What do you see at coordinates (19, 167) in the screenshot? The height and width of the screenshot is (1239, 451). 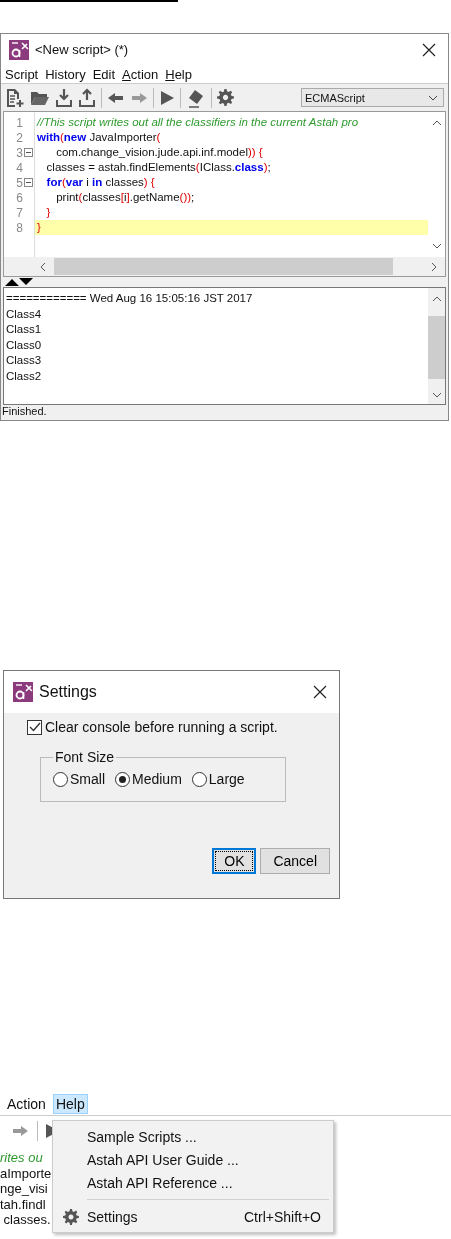 I see `line-number: 4` at bounding box center [19, 167].